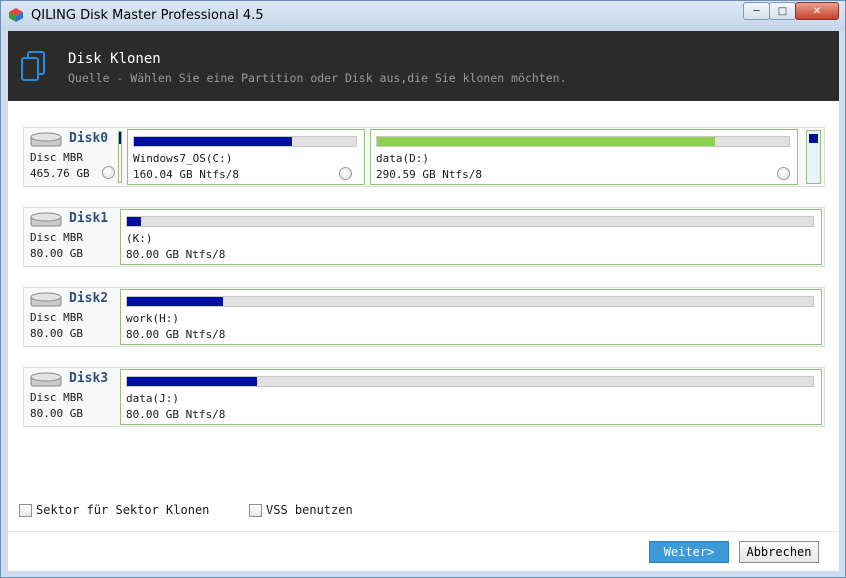  I want to click on partition-label: data(D:), so click(402, 158).